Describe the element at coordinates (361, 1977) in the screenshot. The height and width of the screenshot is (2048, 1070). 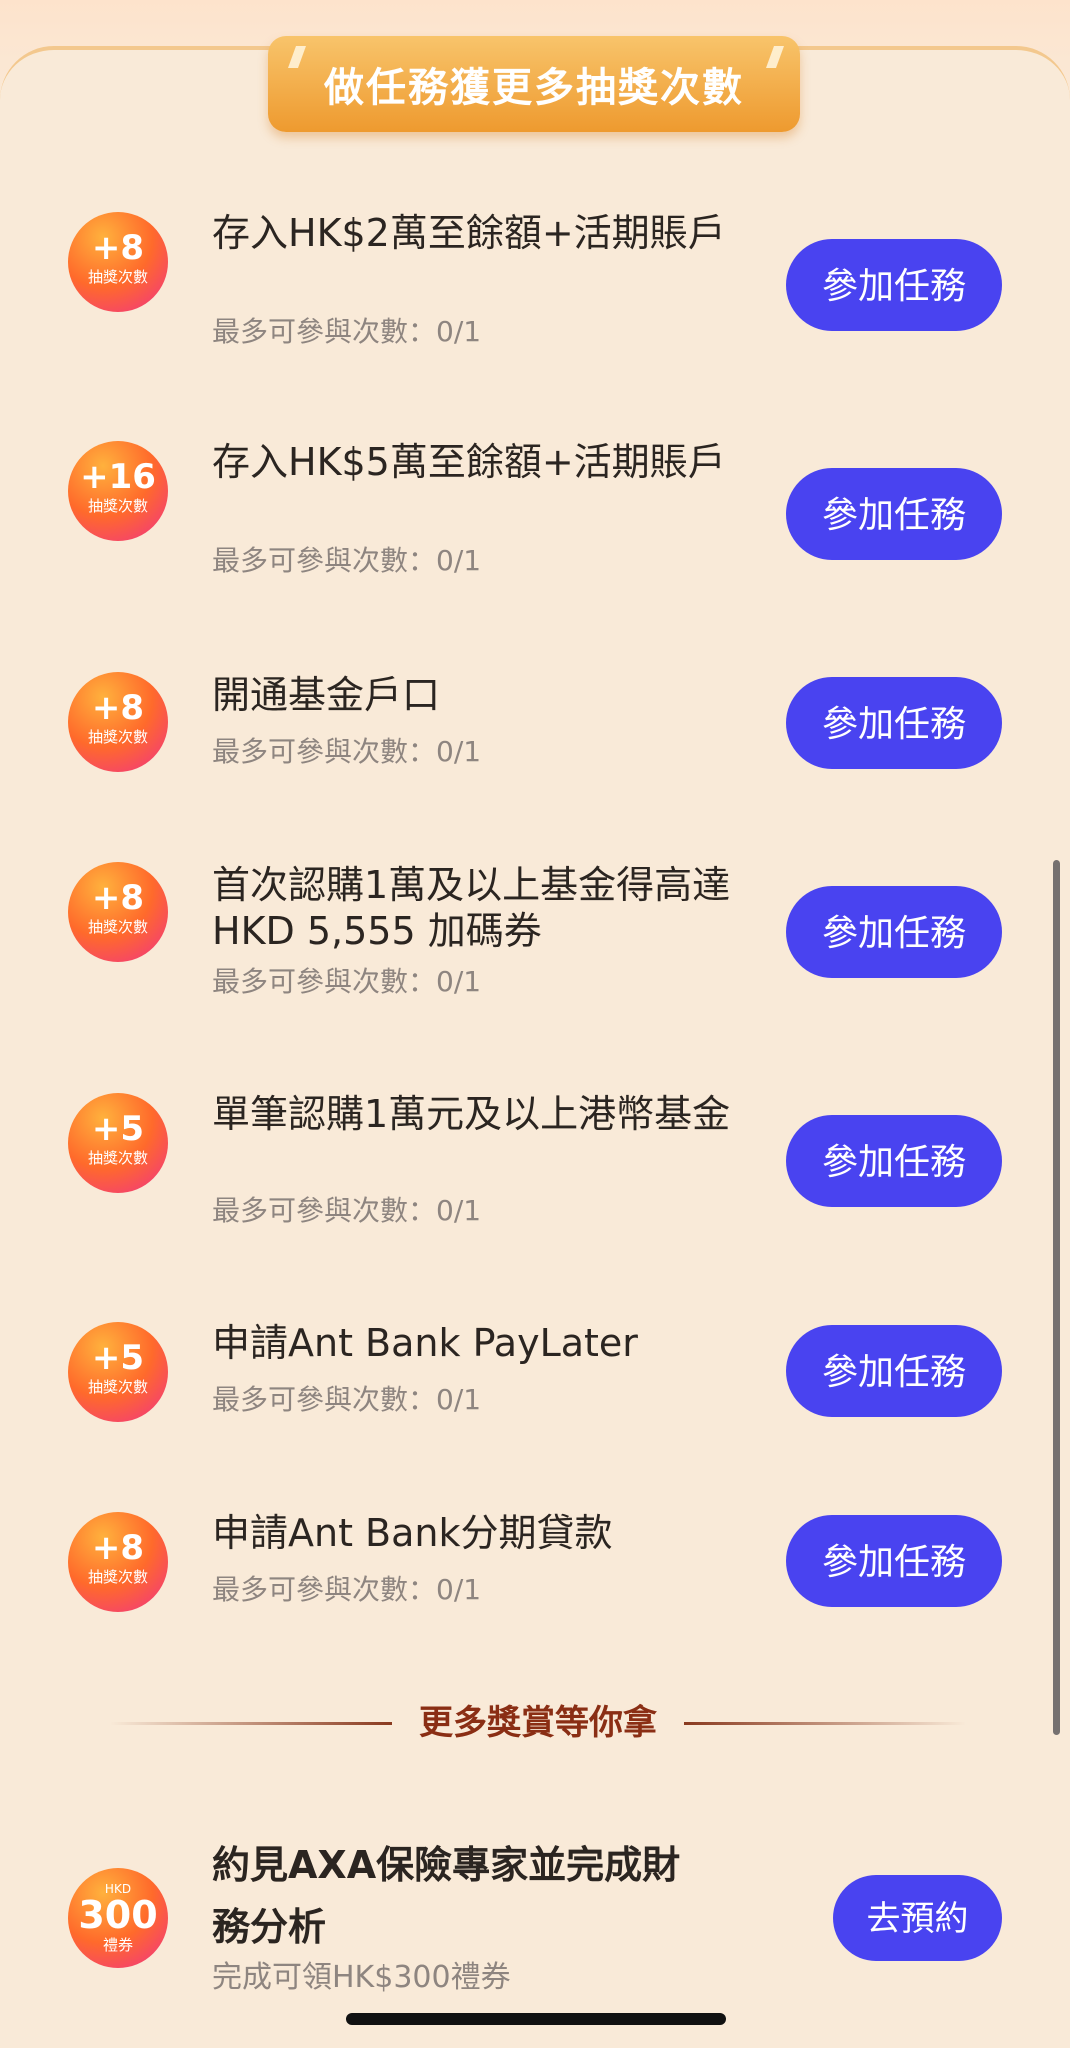
I see `reward-description: 完成可領HK$300禮券` at that location.